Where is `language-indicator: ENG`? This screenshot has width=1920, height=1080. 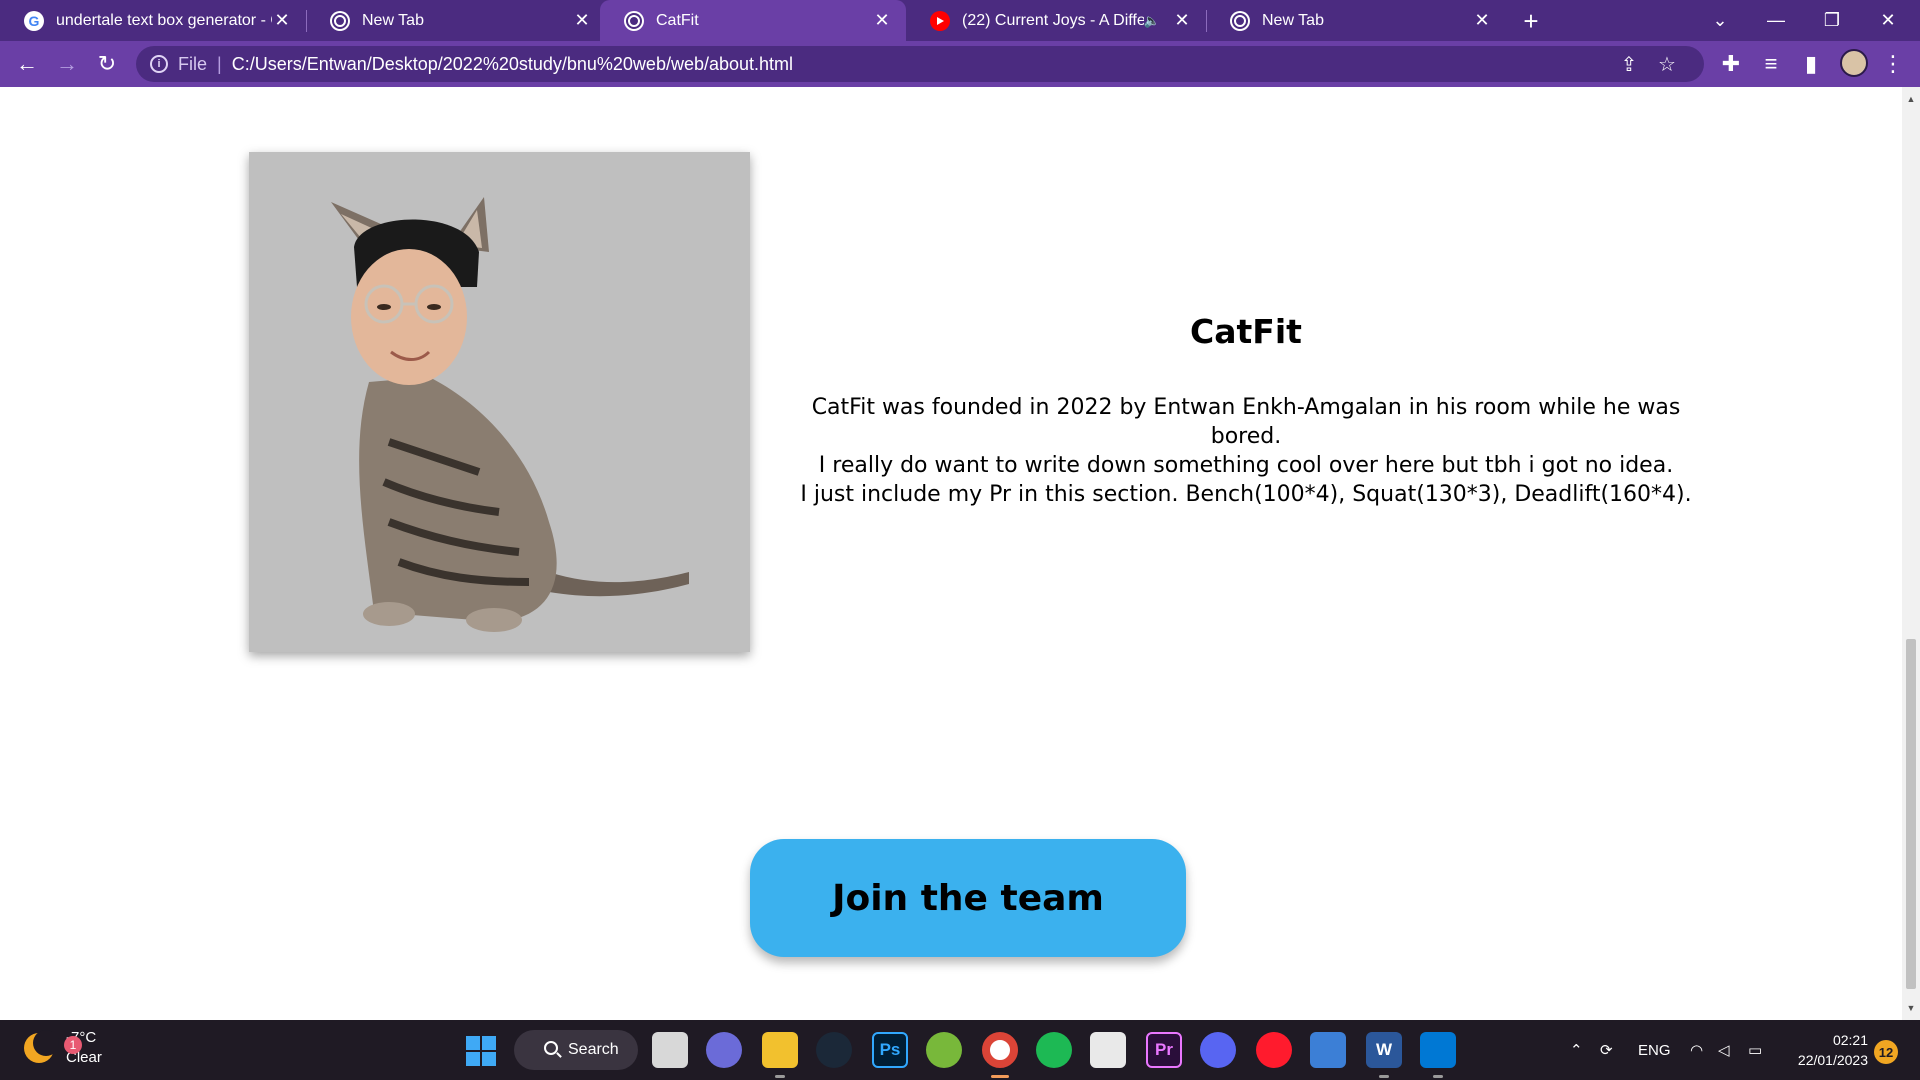
language-indicator: ENG is located at coordinates (1654, 1050).